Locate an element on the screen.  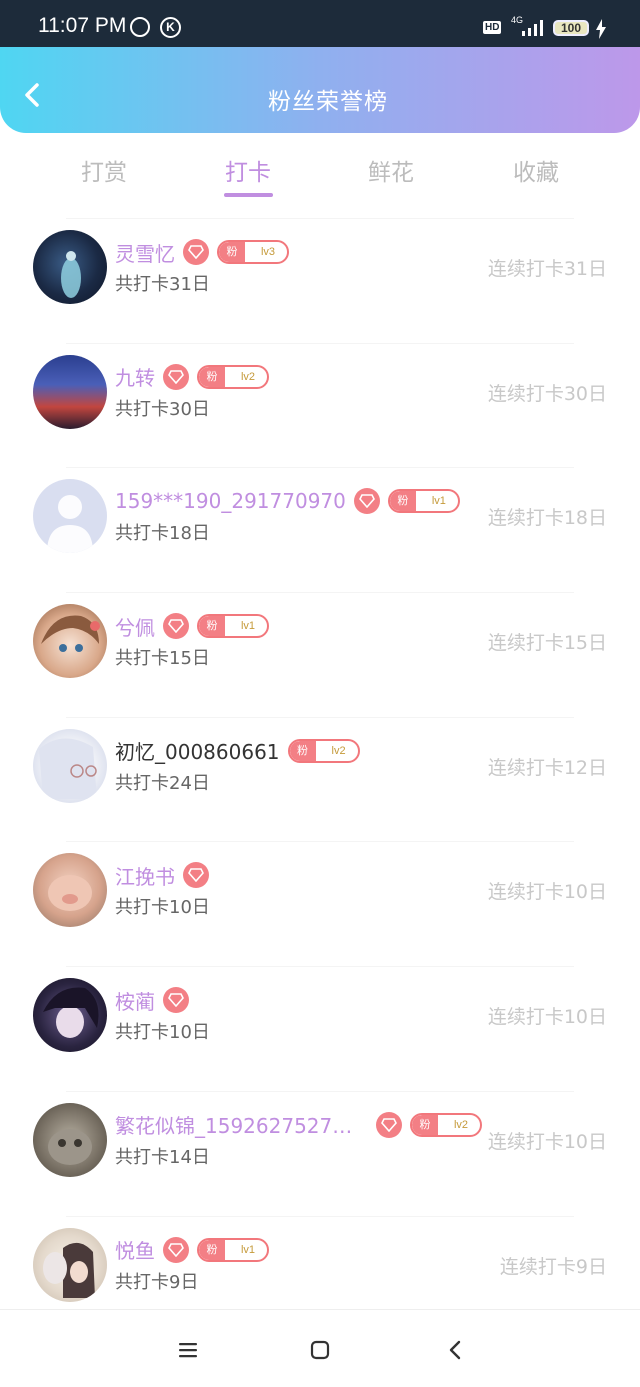
fan-name: 兮佩 is located at coordinates (135, 627).